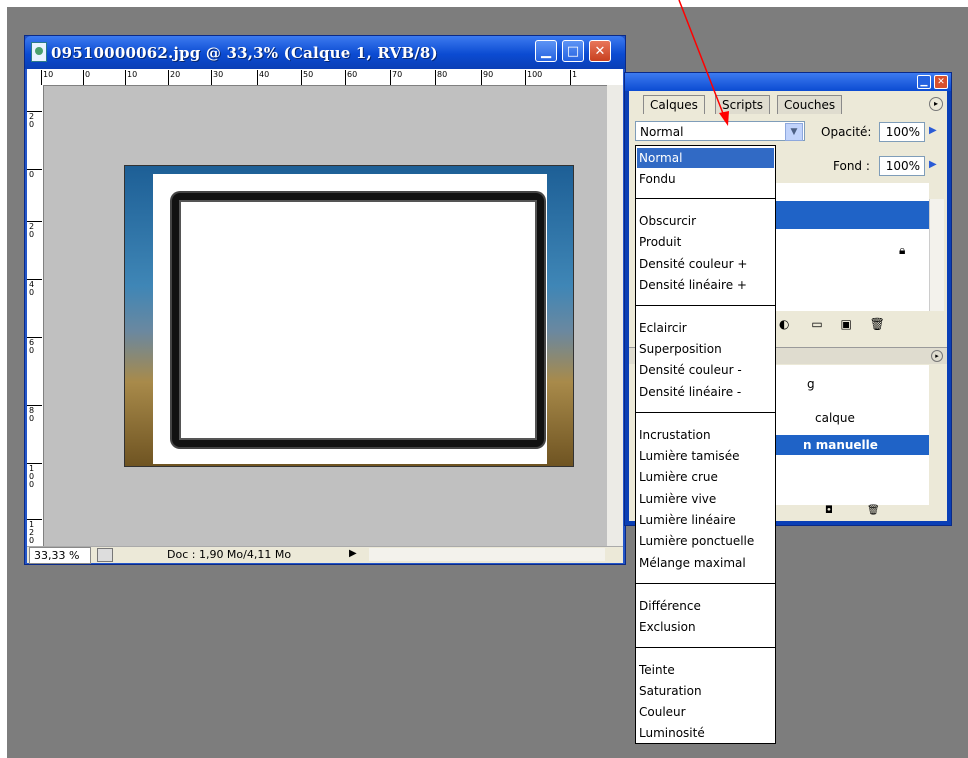 The width and height of the screenshot is (968, 758). Describe the element at coordinates (705, 158) in the screenshot. I see `blend-option-normal: Normal` at that location.